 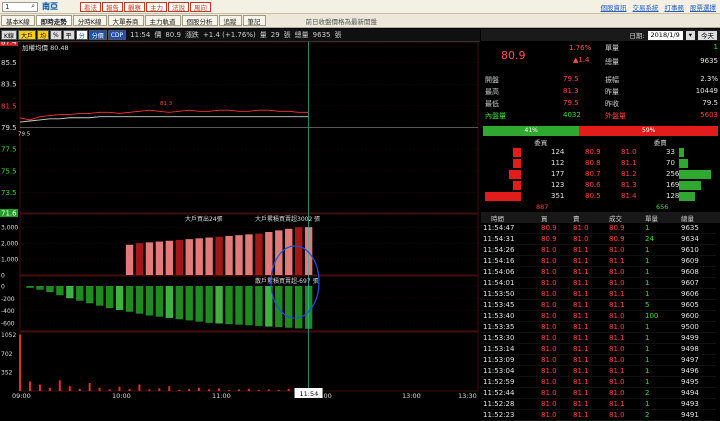 What do you see at coordinates (716, 47) in the screenshot?
I see `lot-value: 1` at bounding box center [716, 47].